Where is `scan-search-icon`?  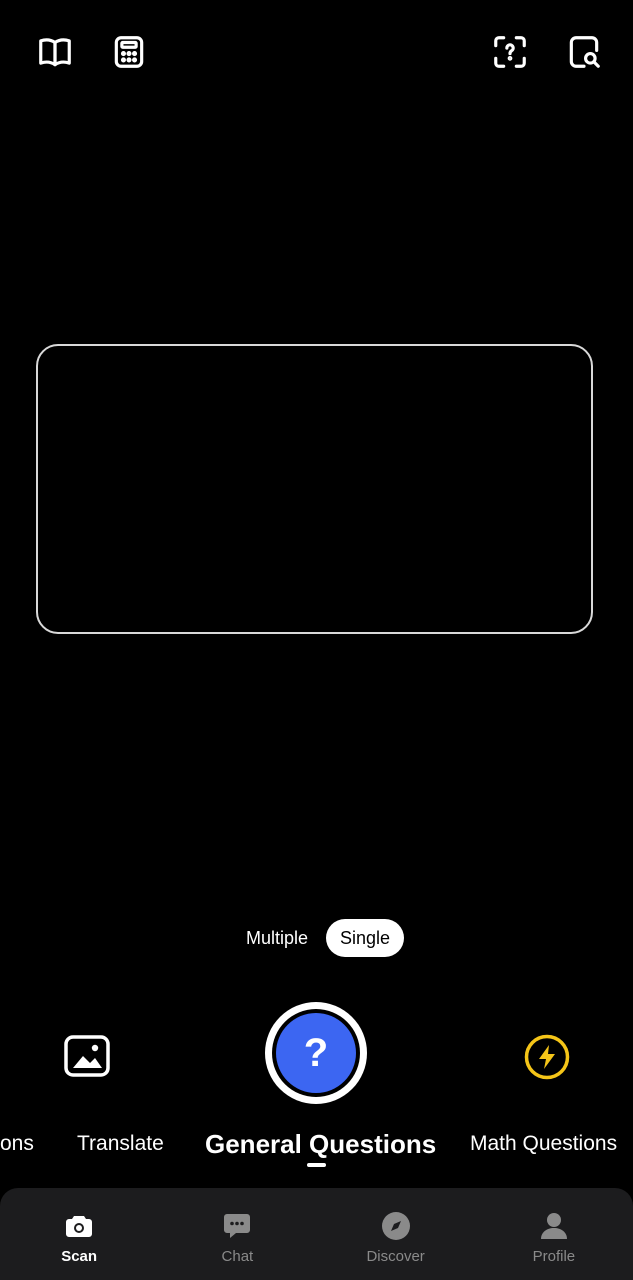 scan-search-icon is located at coordinates (584, 52).